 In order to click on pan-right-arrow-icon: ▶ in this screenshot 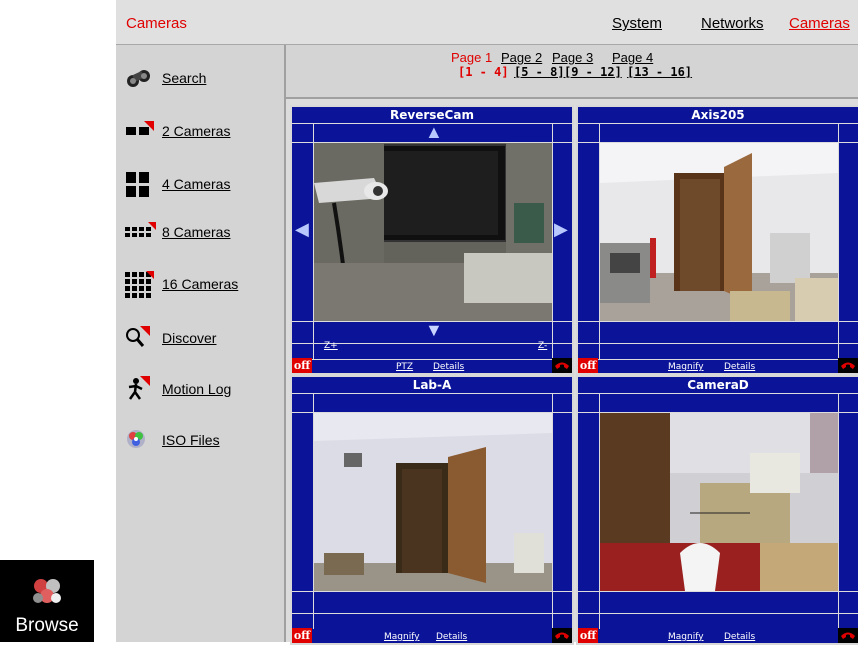, I will do `click(561, 229)`.